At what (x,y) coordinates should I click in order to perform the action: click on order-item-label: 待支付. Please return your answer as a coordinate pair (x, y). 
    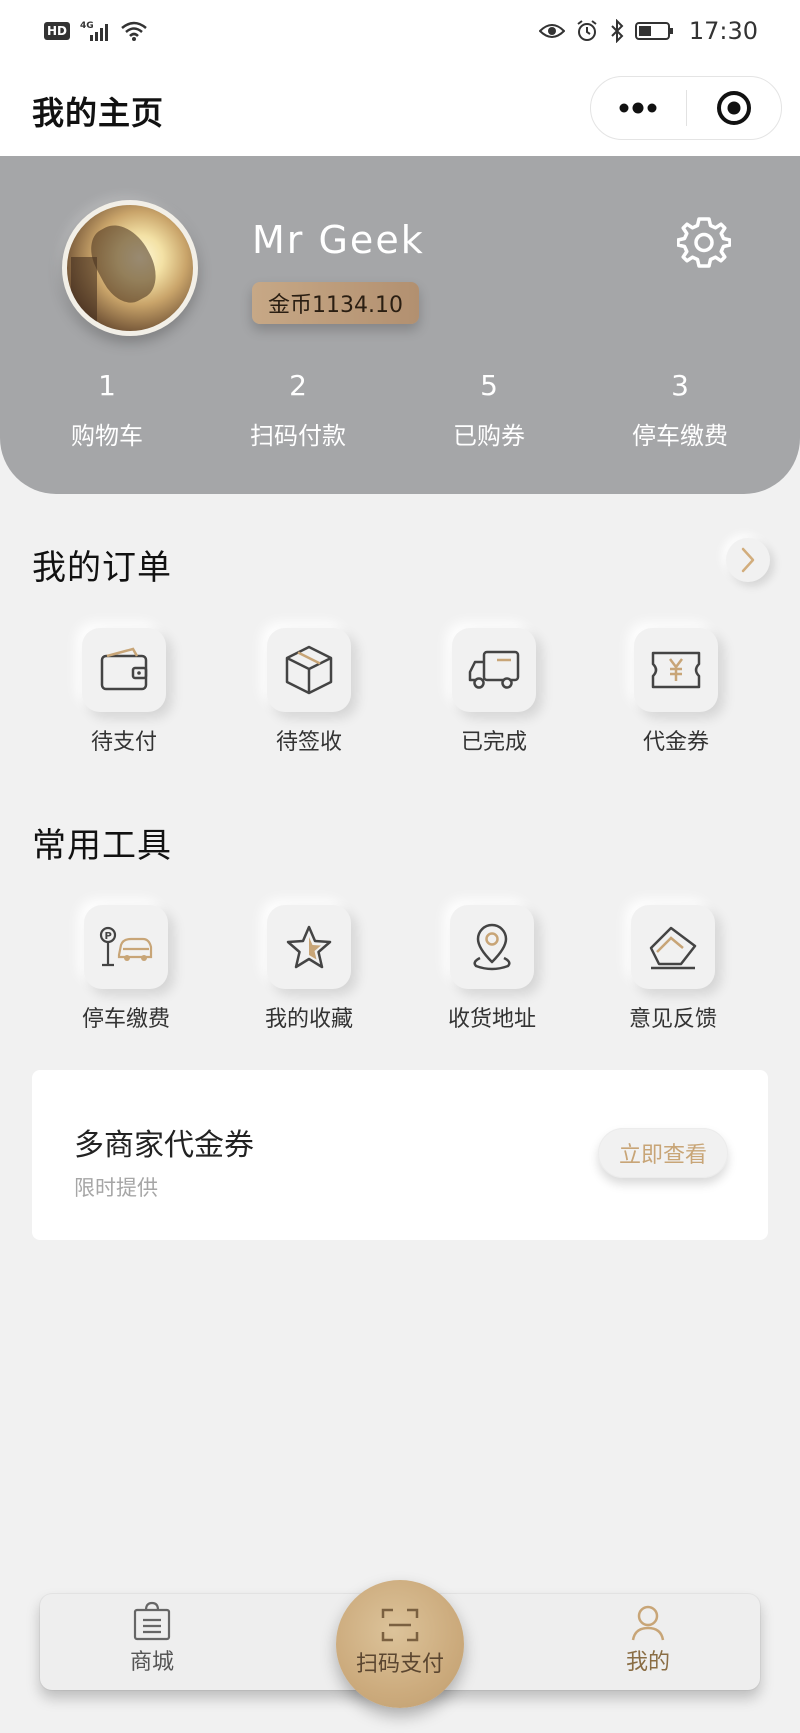
    Looking at the image, I should click on (123, 742).